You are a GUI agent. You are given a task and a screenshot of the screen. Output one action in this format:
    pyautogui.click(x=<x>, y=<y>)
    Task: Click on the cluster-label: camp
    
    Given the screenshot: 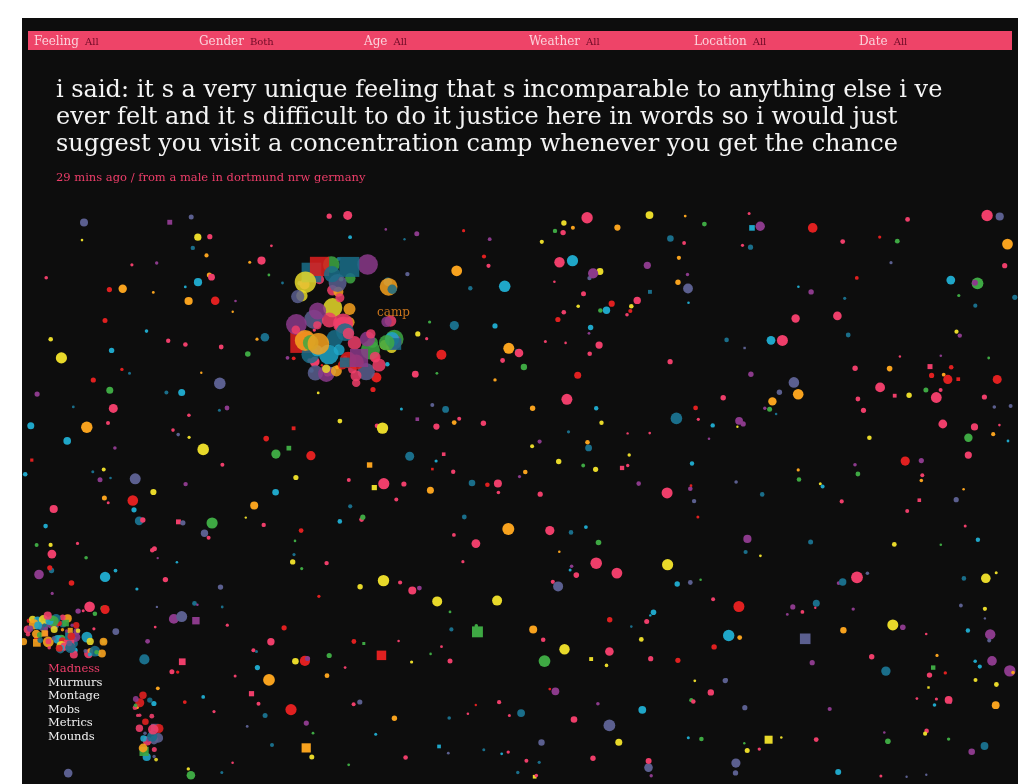 What is the action you would take?
    pyautogui.click(x=393, y=312)
    